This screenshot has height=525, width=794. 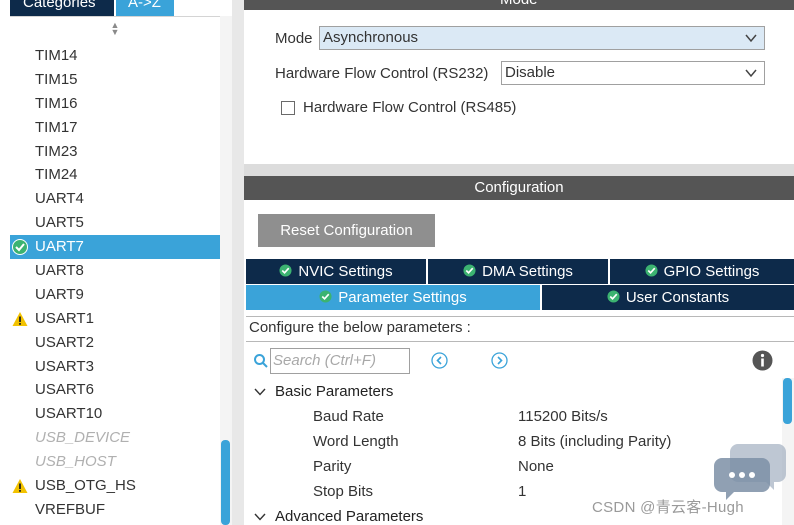 What do you see at coordinates (56, 103) in the screenshot?
I see `sidebar-item-label: TIM16` at bounding box center [56, 103].